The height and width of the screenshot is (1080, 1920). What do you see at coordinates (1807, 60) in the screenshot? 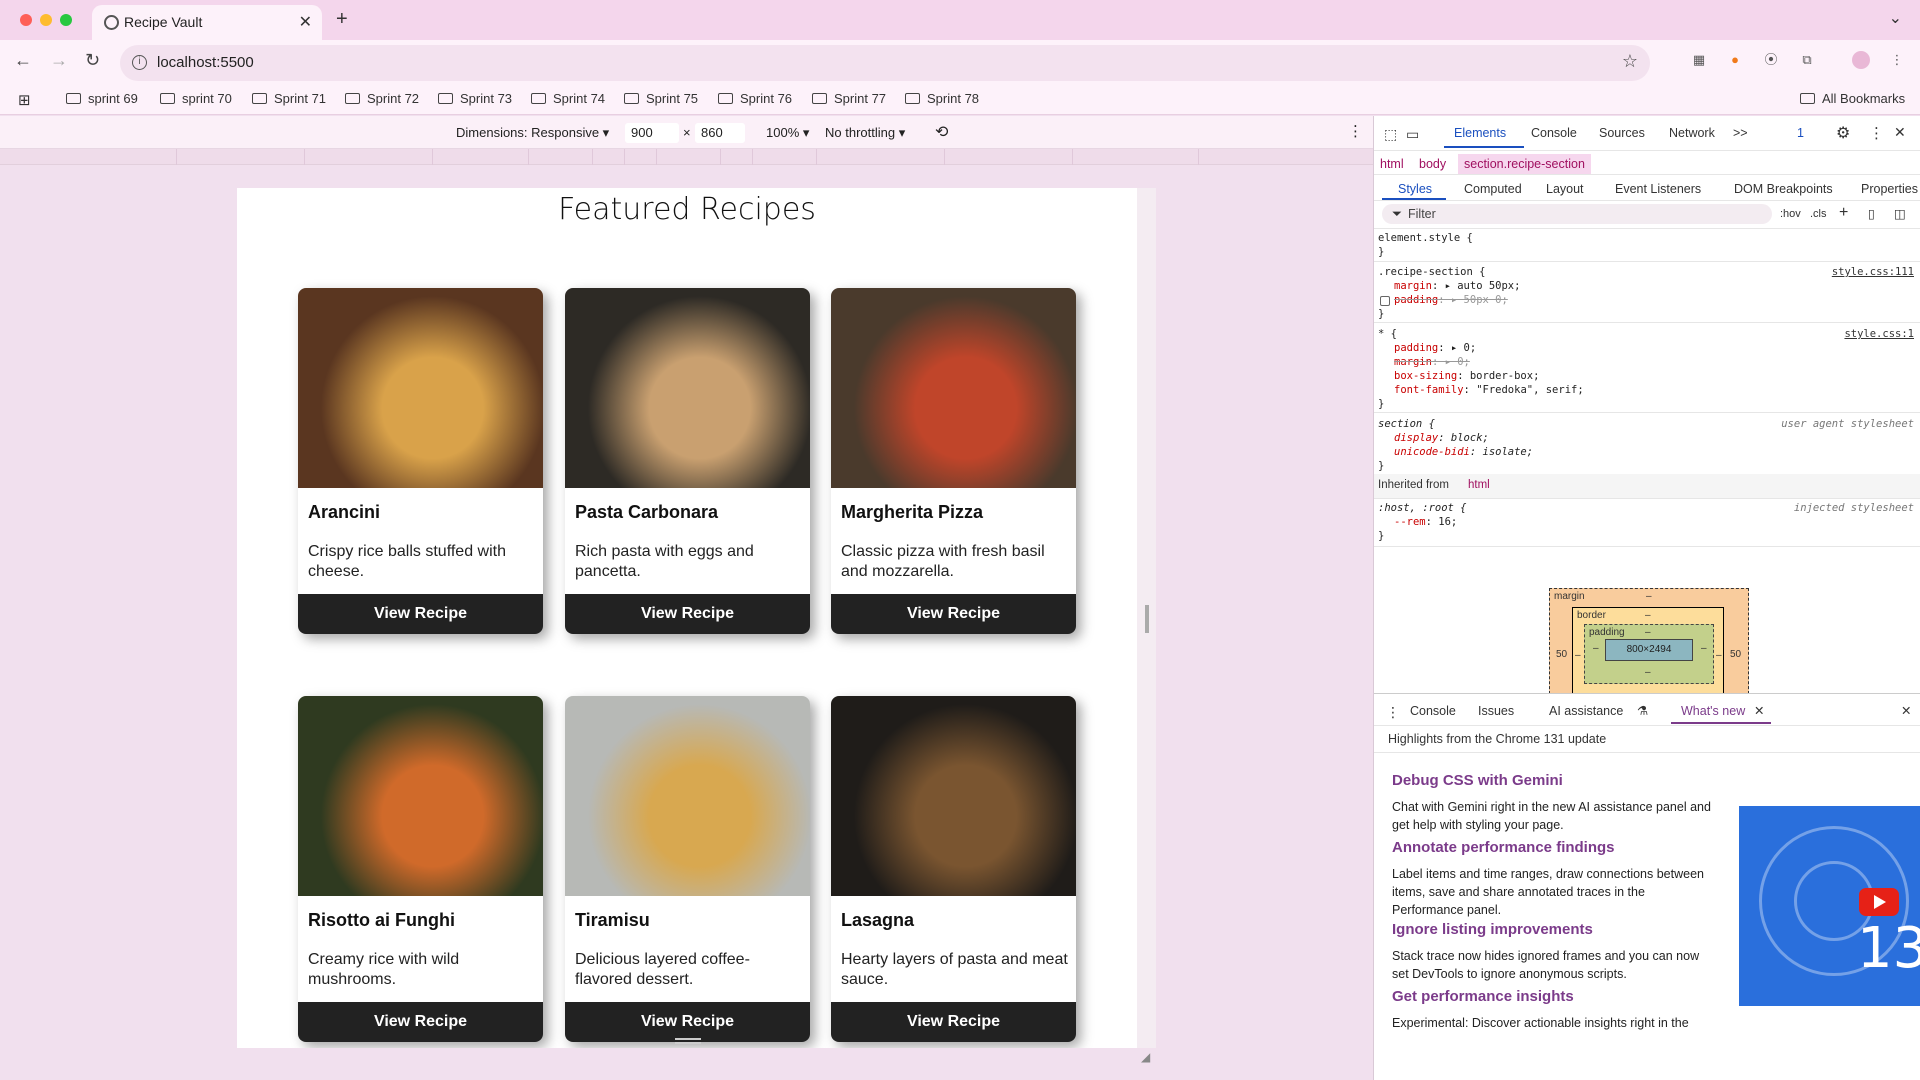
I see `puzzle-icon: ⧉` at bounding box center [1807, 60].